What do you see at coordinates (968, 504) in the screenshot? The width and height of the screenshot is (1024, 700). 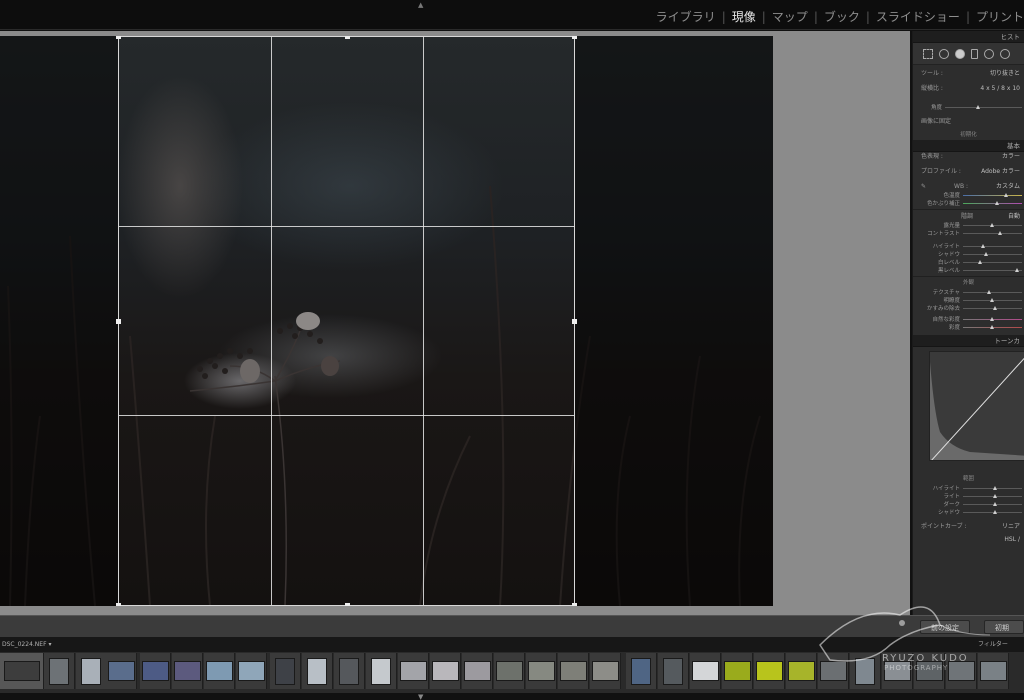 I see `curve-darks-slider: ダーク` at bounding box center [968, 504].